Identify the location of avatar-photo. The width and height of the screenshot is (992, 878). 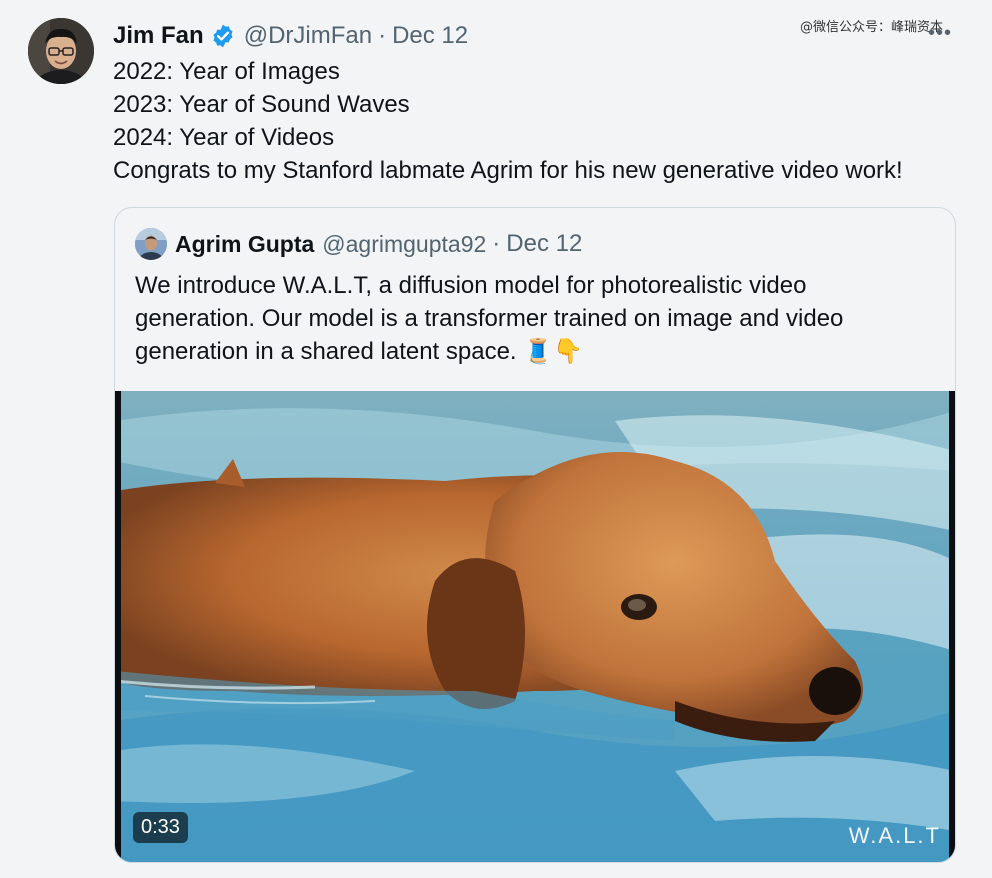
(61, 51).